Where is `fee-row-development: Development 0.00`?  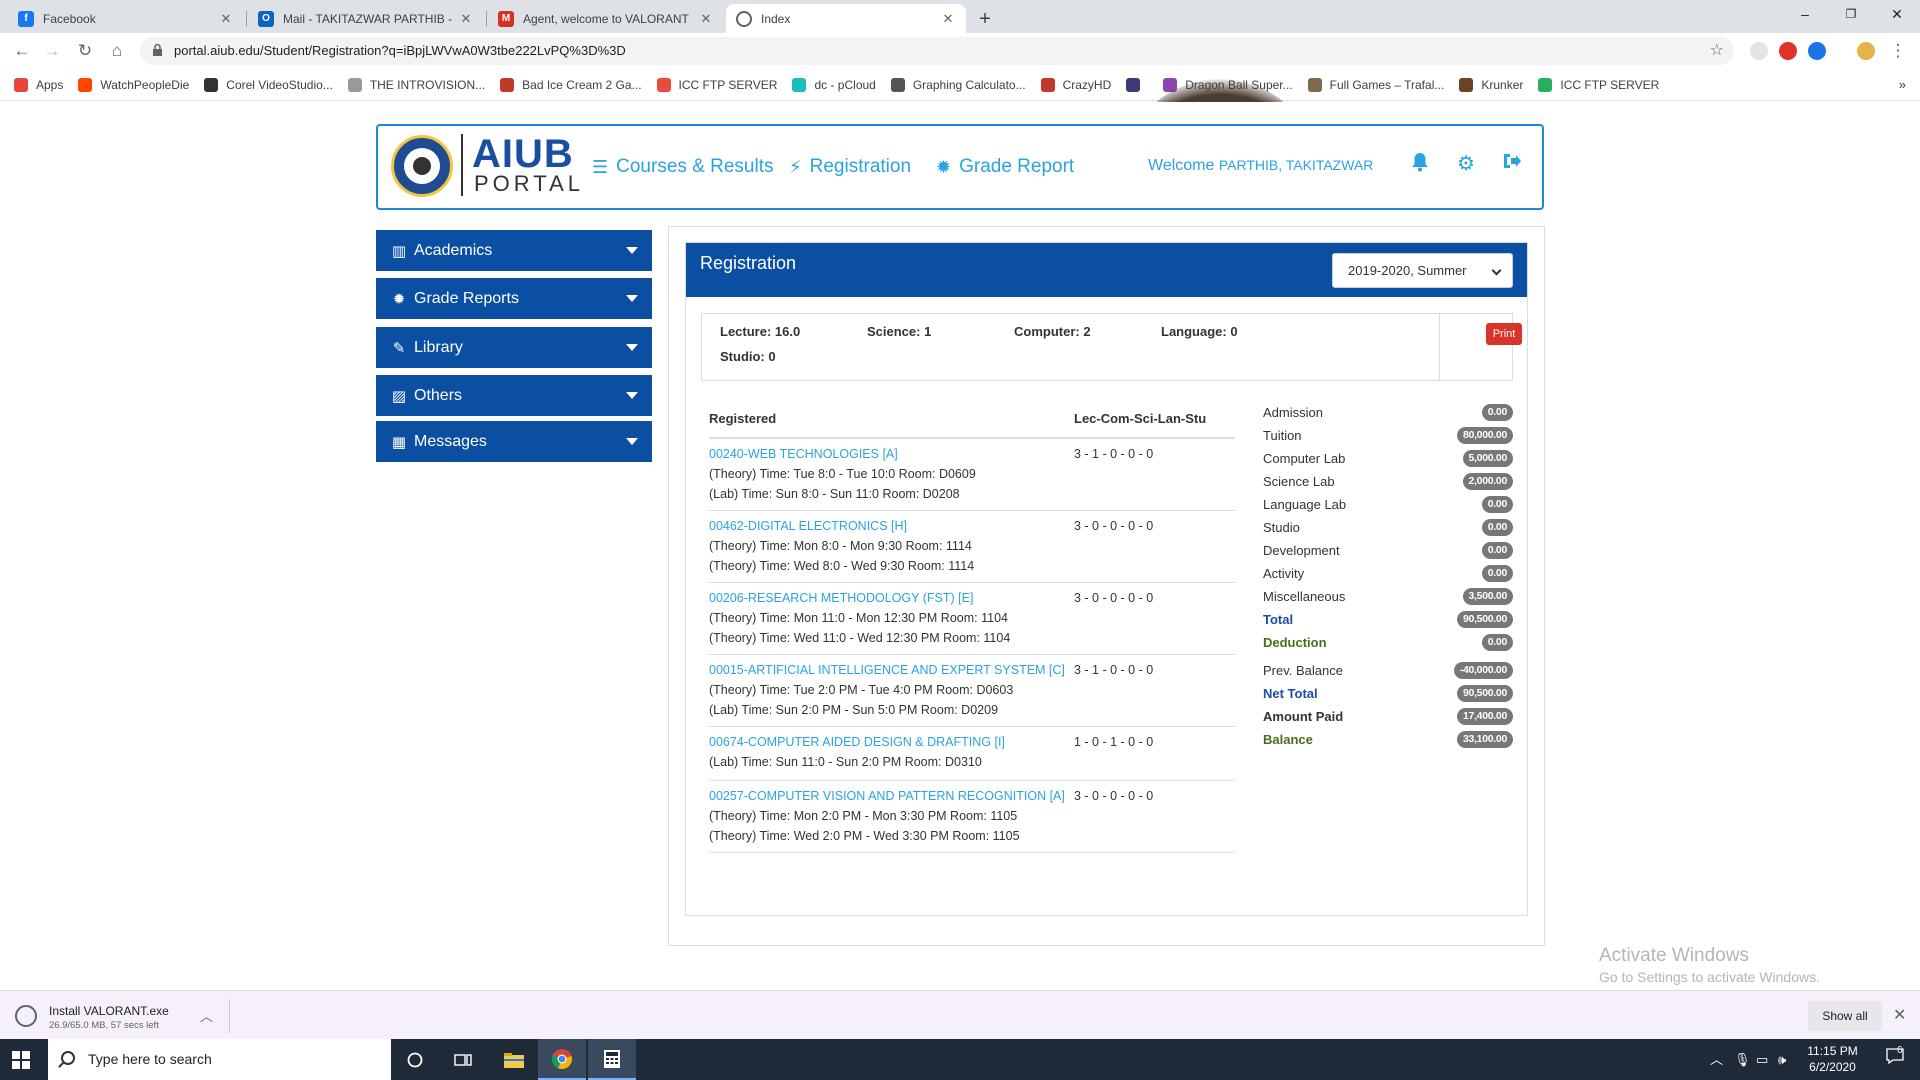 fee-row-development: Development 0.00 is located at coordinates (1388, 550).